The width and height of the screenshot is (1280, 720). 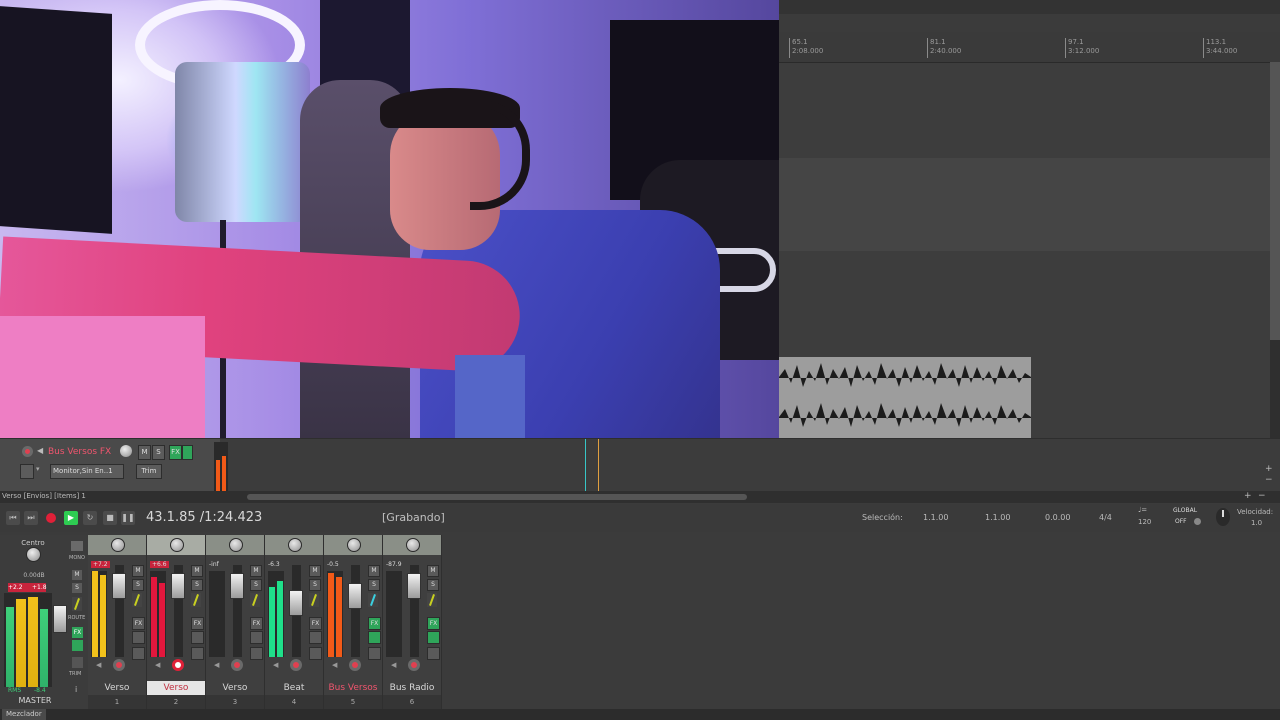 What do you see at coordinates (905, 397) in the screenshot?
I see `audio-item-waveform` at bounding box center [905, 397].